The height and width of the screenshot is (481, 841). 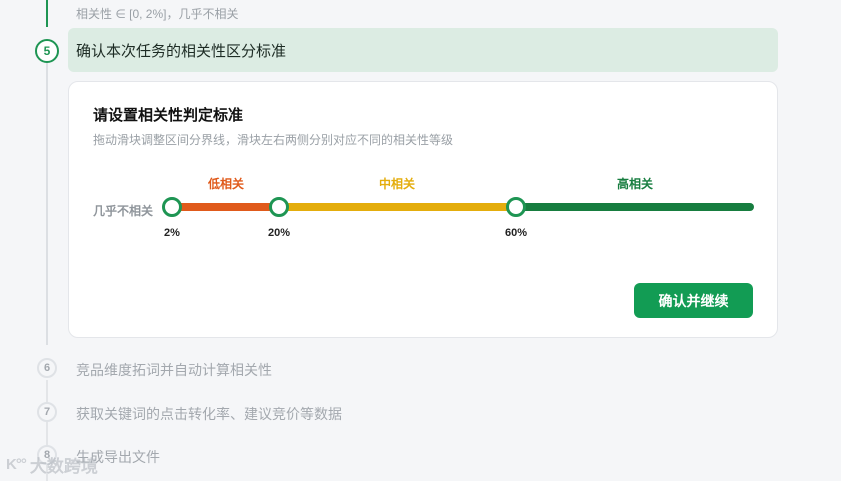 I want to click on zone-label-high: 高相关, so click(x=635, y=184).